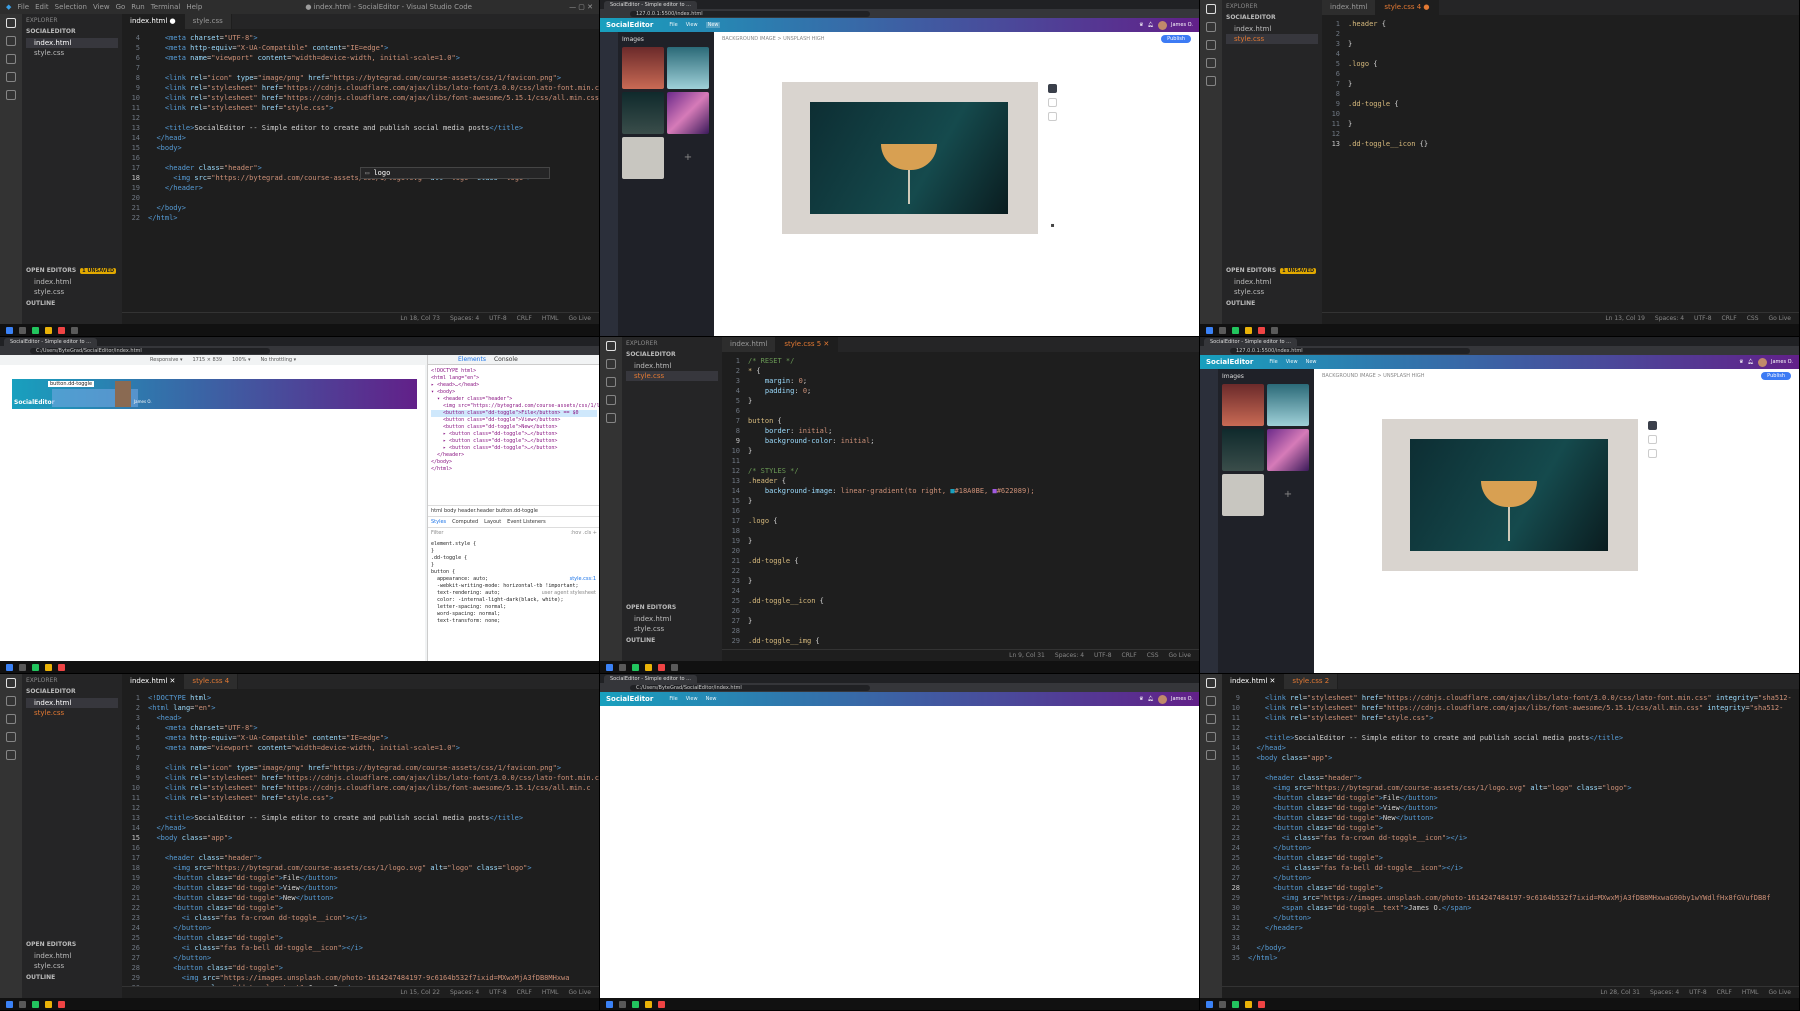  What do you see at coordinates (514, 371) in the screenshot?
I see `dom-node: <!DOCTYPE html>` at bounding box center [514, 371].